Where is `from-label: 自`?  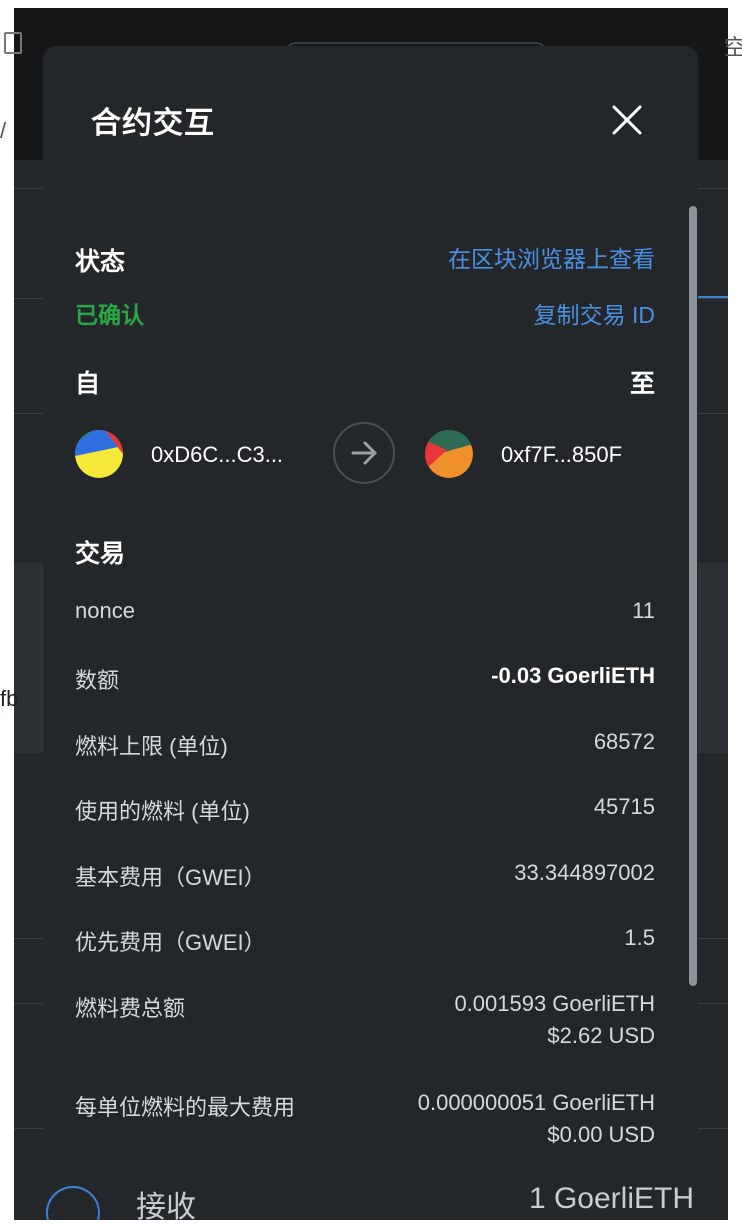 from-label: 自 is located at coordinates (88, 384).